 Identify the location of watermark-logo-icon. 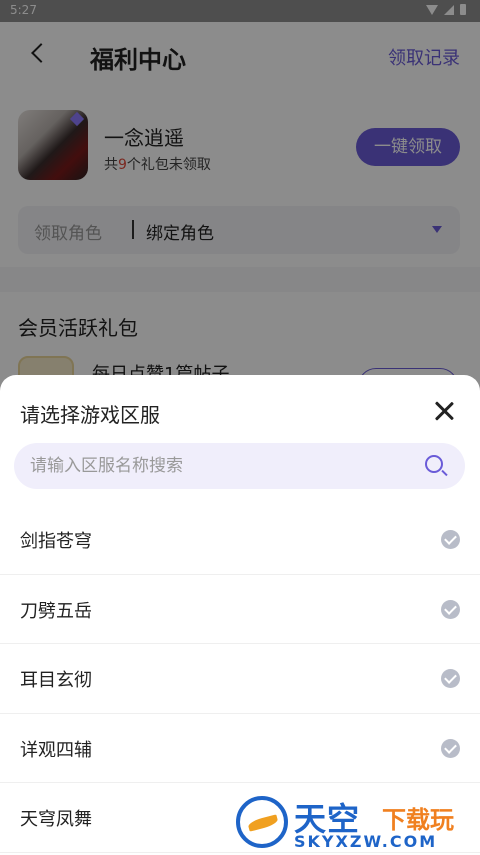
(262, 822).